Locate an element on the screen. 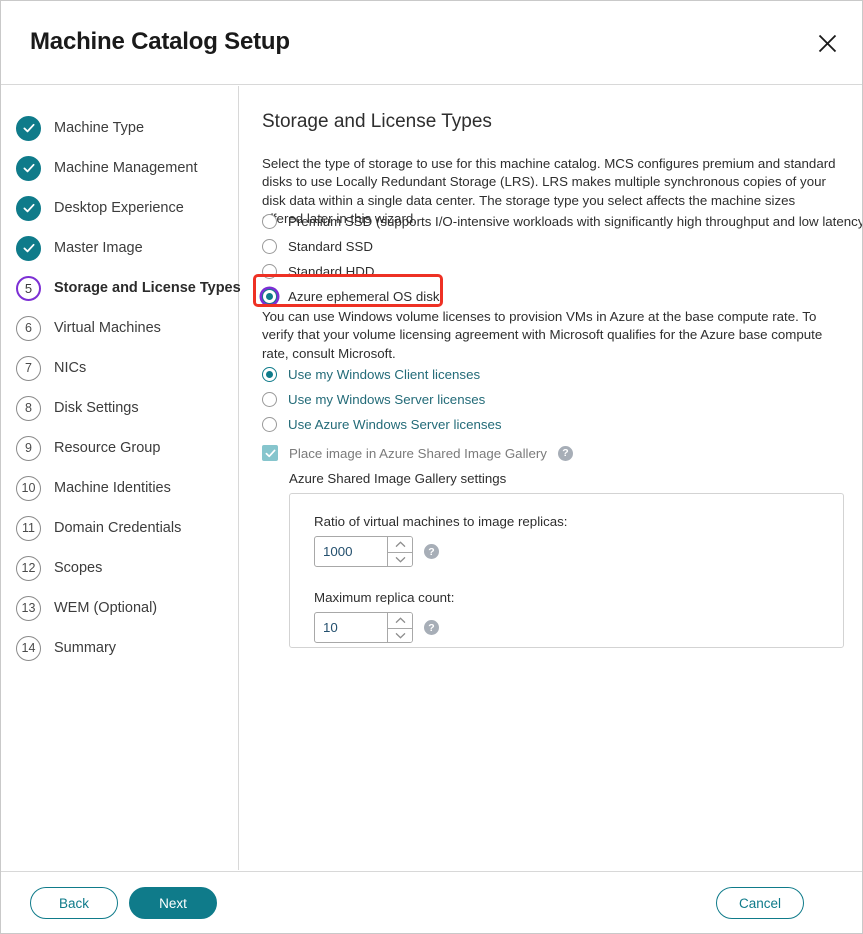  step-number-badge: 6 is located at coordinates (28, 328).